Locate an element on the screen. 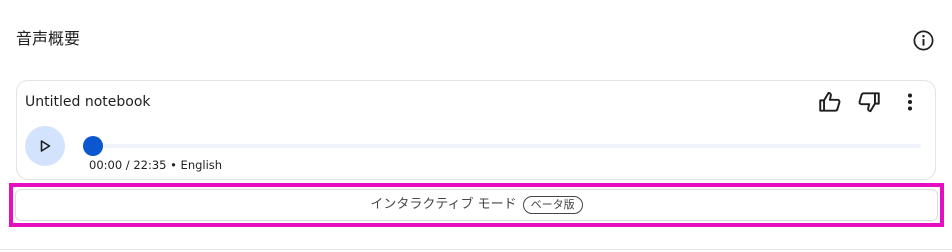 The width and height of the screenshot is (952, 252). interactive-mode-button: インタラクティブ モード ベータ版 is located at coordinates (476, 205).